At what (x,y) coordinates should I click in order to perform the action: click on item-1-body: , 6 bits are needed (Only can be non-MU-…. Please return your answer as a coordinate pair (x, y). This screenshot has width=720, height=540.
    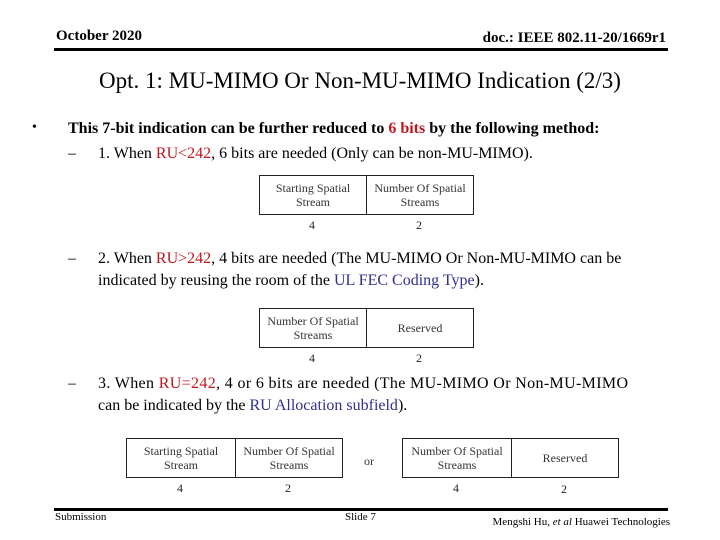
    Looking at the image, I should click on (372, 153).